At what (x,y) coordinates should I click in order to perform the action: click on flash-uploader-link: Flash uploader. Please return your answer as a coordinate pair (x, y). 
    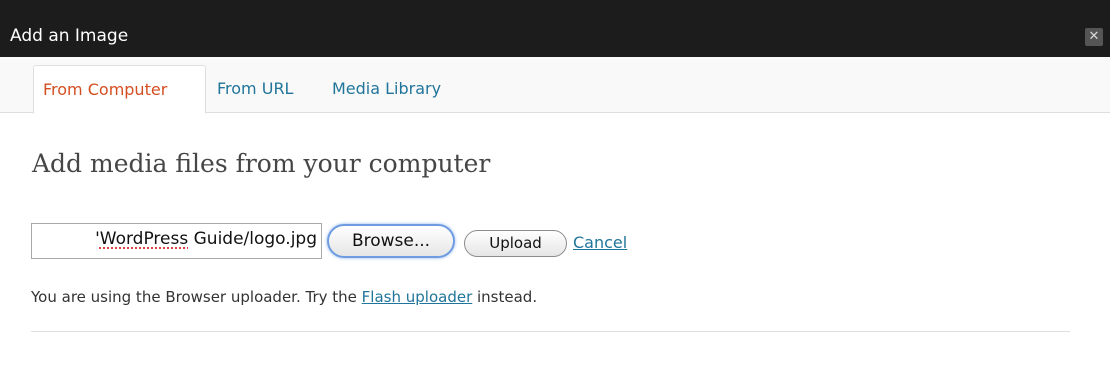
    Looking at the image, I should click on (417, 297).